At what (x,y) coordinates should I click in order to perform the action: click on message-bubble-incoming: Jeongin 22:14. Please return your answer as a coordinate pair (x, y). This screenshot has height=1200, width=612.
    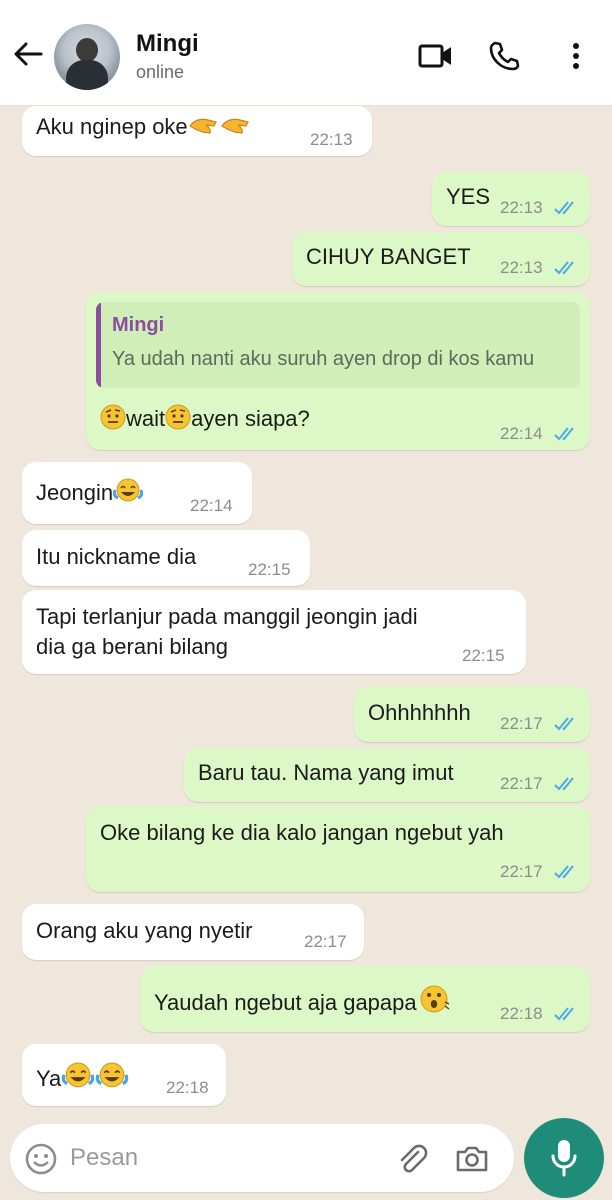
    Looking at the image, I should click on (137, 493).